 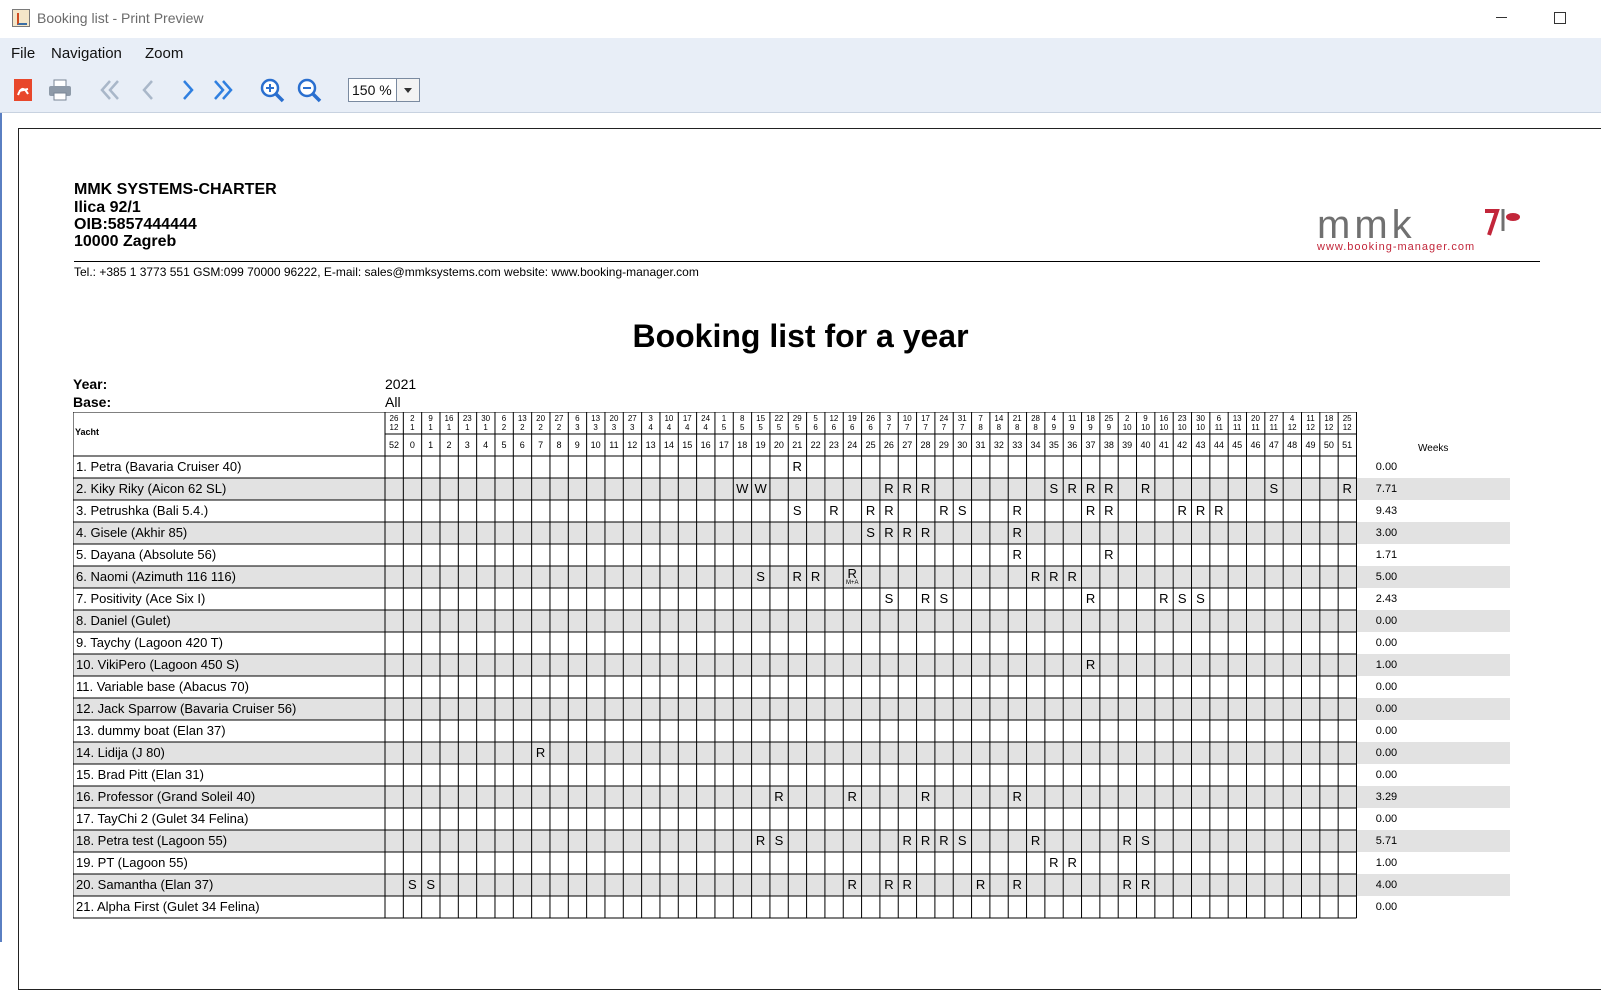 I want to click on week-number: 28, so click(x=925, y=445).